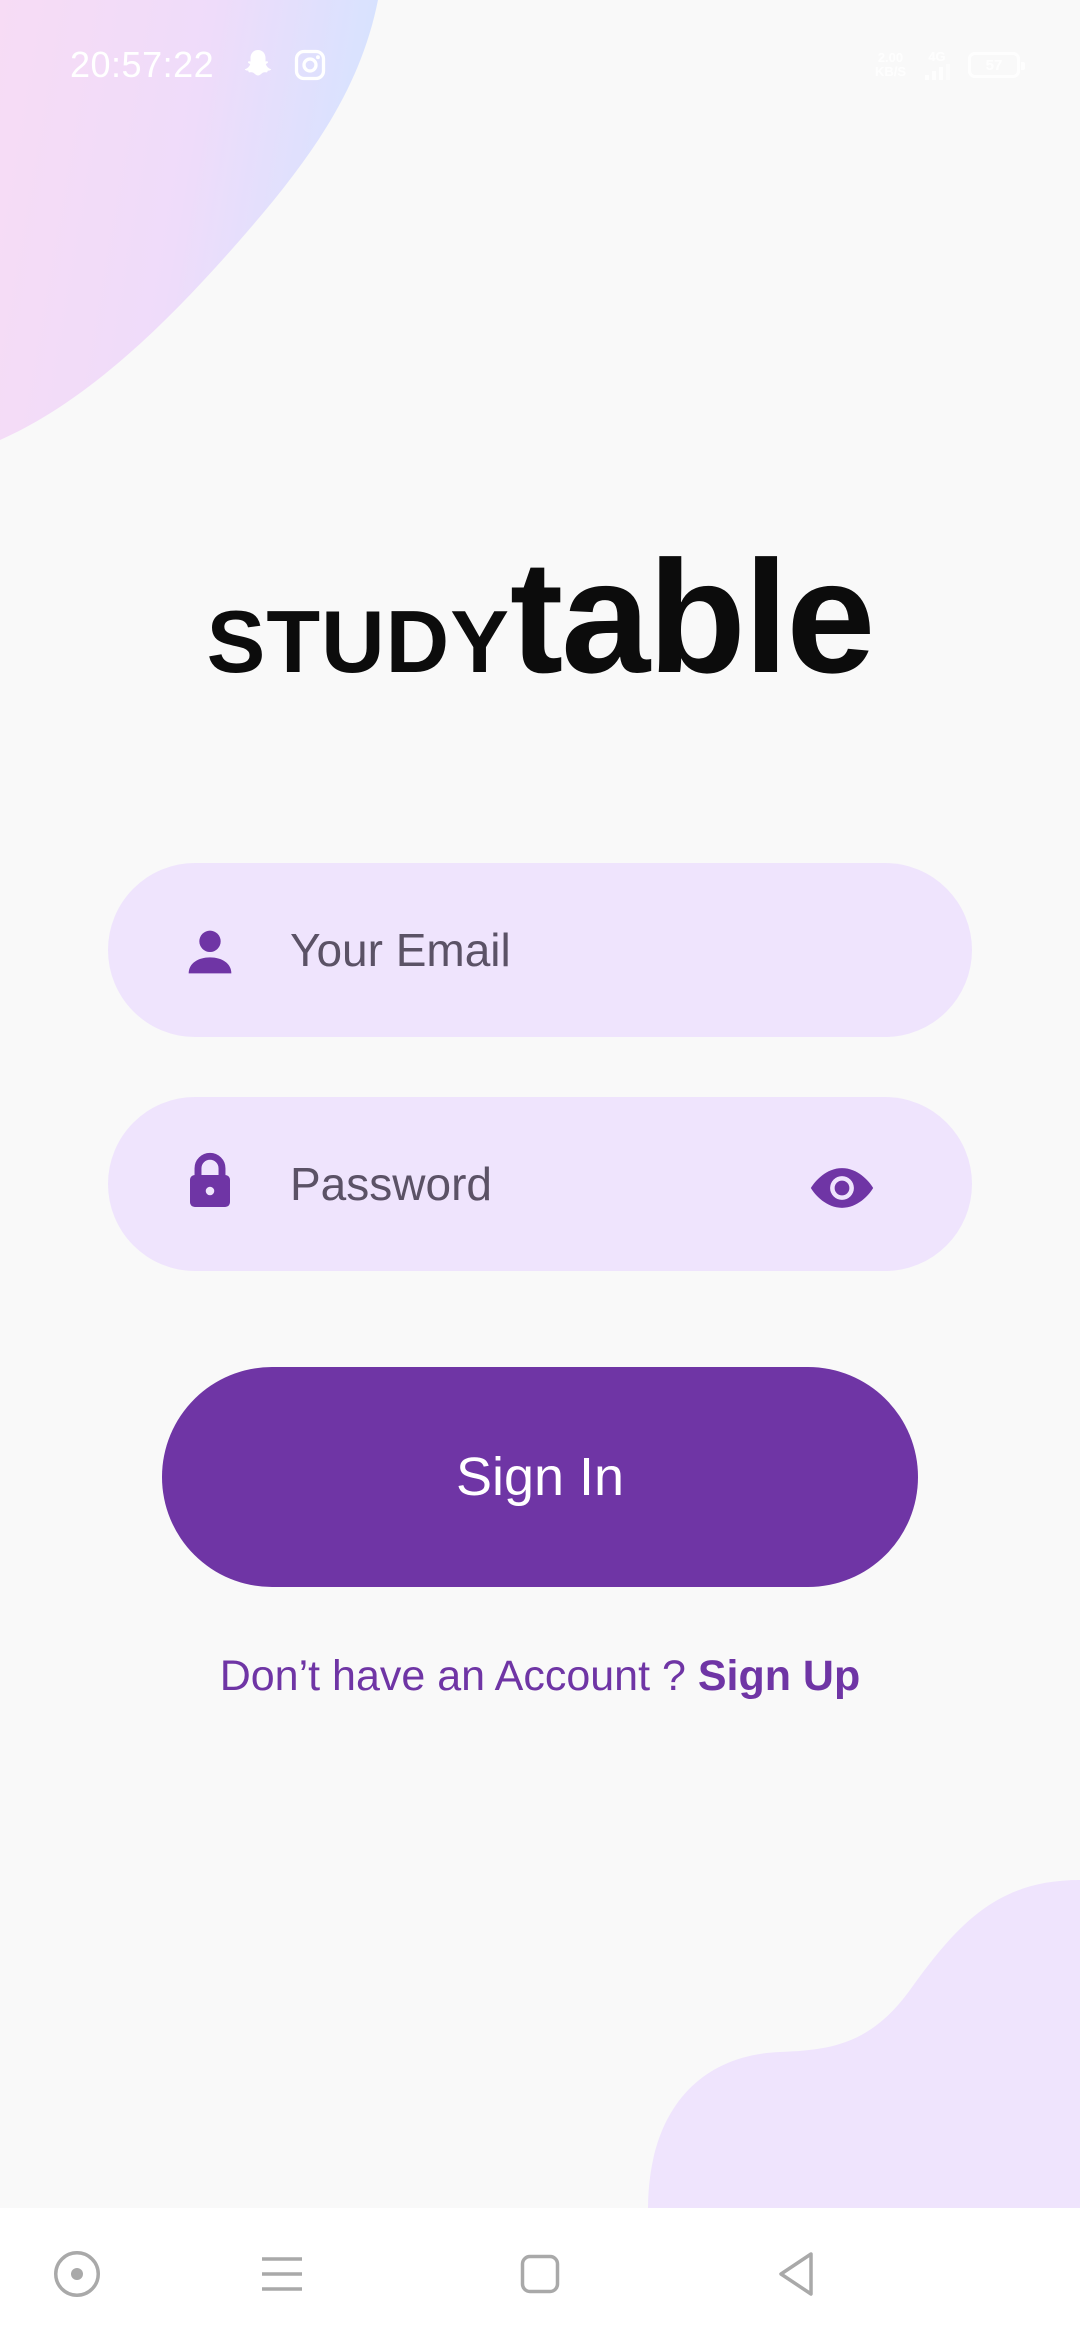  I want to click on network-speed: 2.00 KB/S, so click(890, 64).